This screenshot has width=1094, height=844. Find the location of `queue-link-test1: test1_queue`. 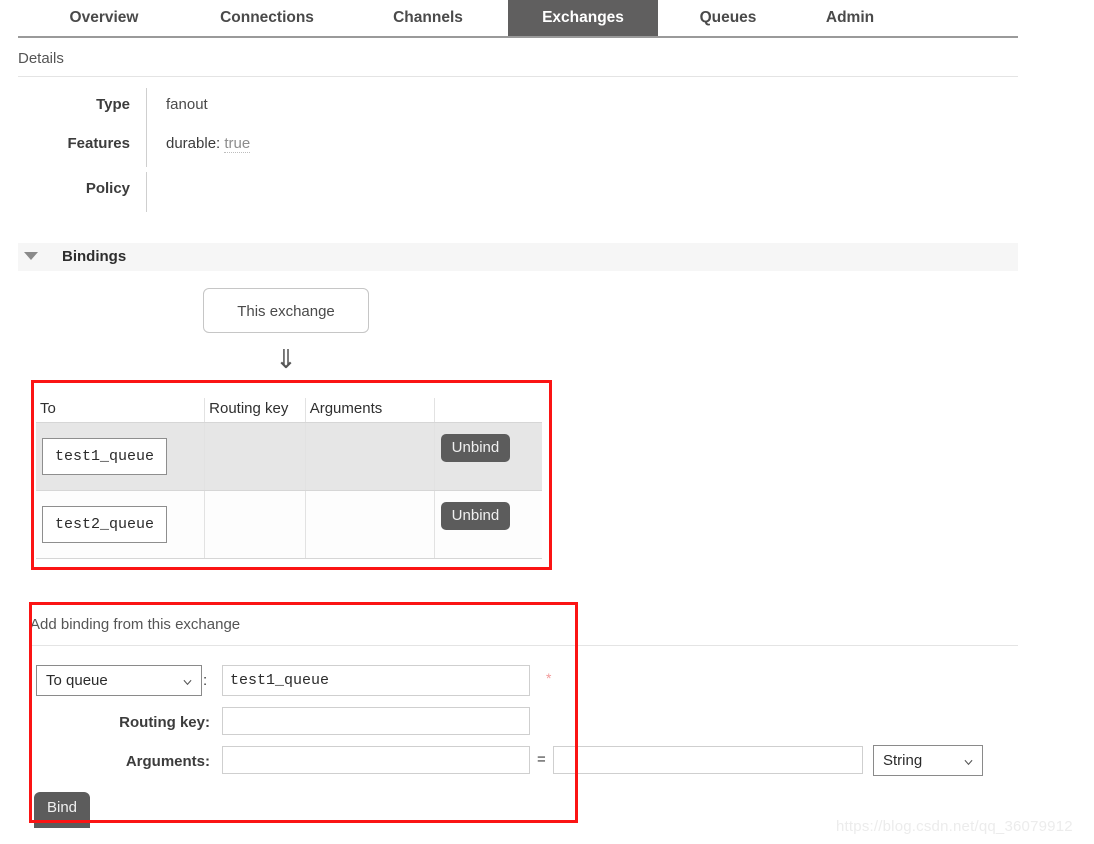

queue-link-test1: test1_queue is located at coordinates (105, 456).